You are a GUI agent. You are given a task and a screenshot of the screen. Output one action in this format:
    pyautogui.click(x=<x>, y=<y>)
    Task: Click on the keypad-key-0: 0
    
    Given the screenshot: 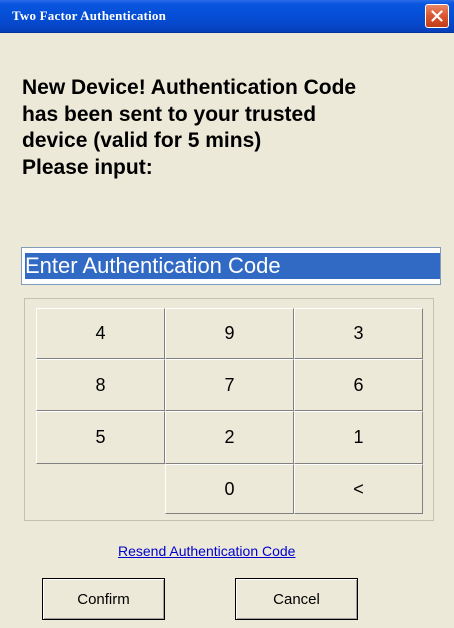 What is the action you would take?
    pyautogui.click(x=229, y=489)
    